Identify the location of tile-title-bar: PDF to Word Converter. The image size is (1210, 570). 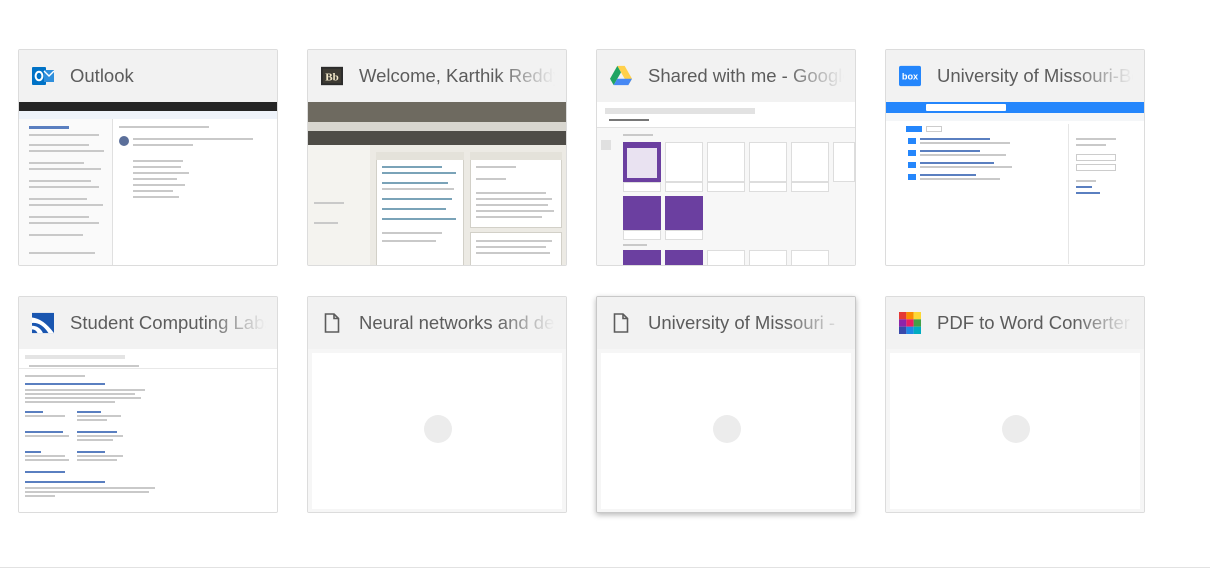
(1015, 323).